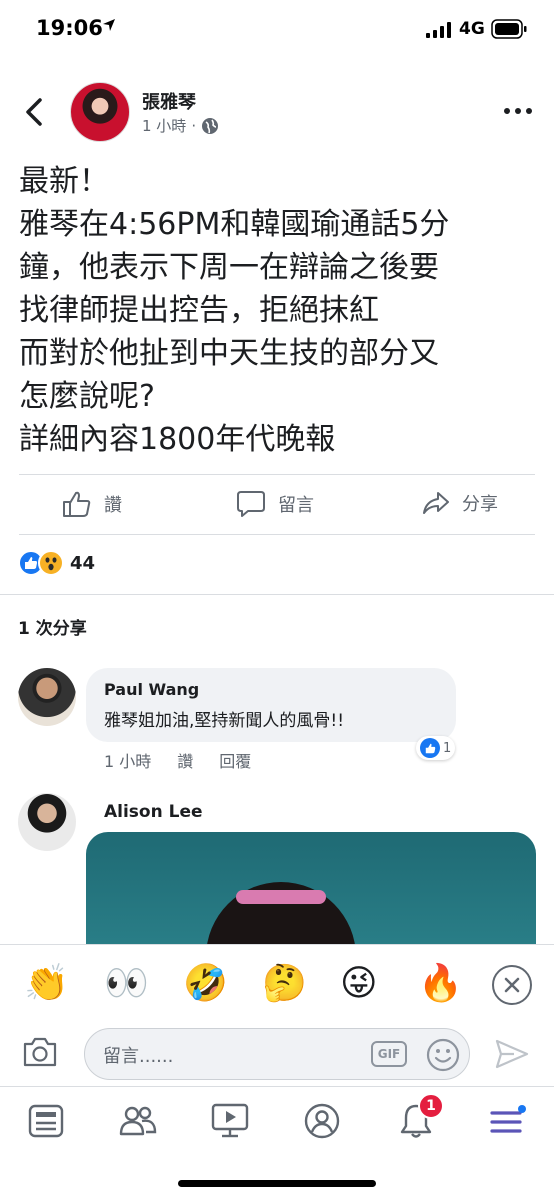 Image resolution: width=554 pixels, height=1200 pixels. I want to click on post-header: 張雅琴 1 小時 ·, so click(277, 113).